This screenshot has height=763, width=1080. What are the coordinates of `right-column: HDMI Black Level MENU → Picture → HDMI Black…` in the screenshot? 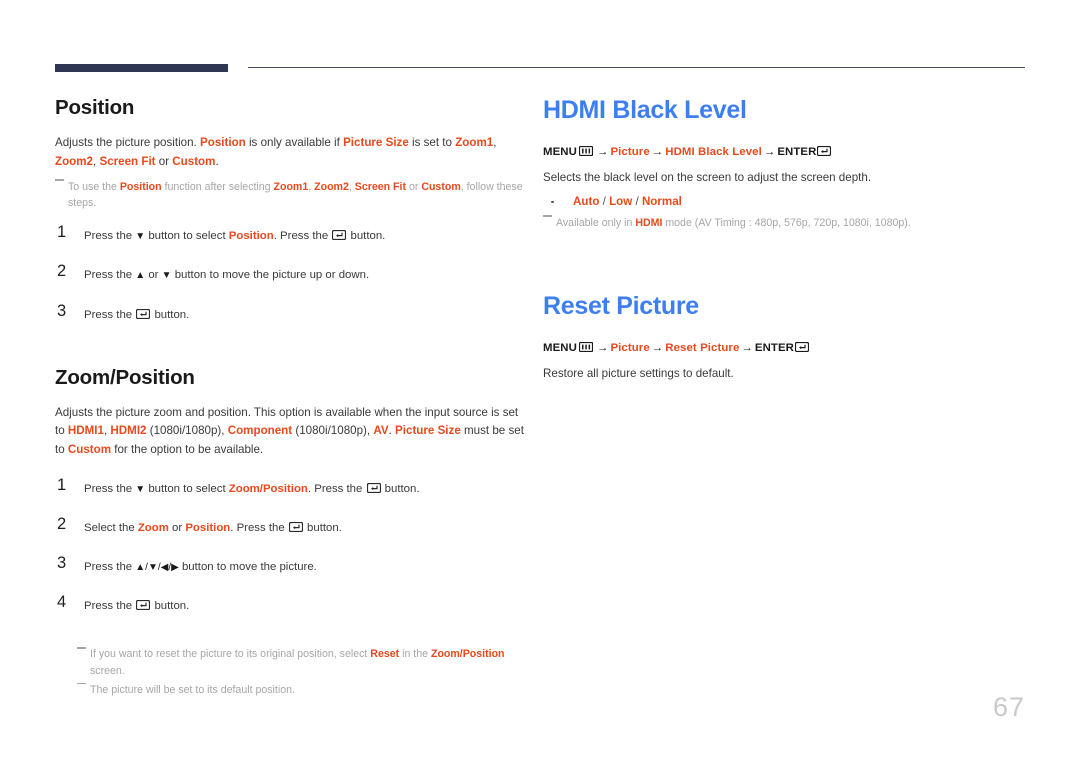 It's located at (743, 243).